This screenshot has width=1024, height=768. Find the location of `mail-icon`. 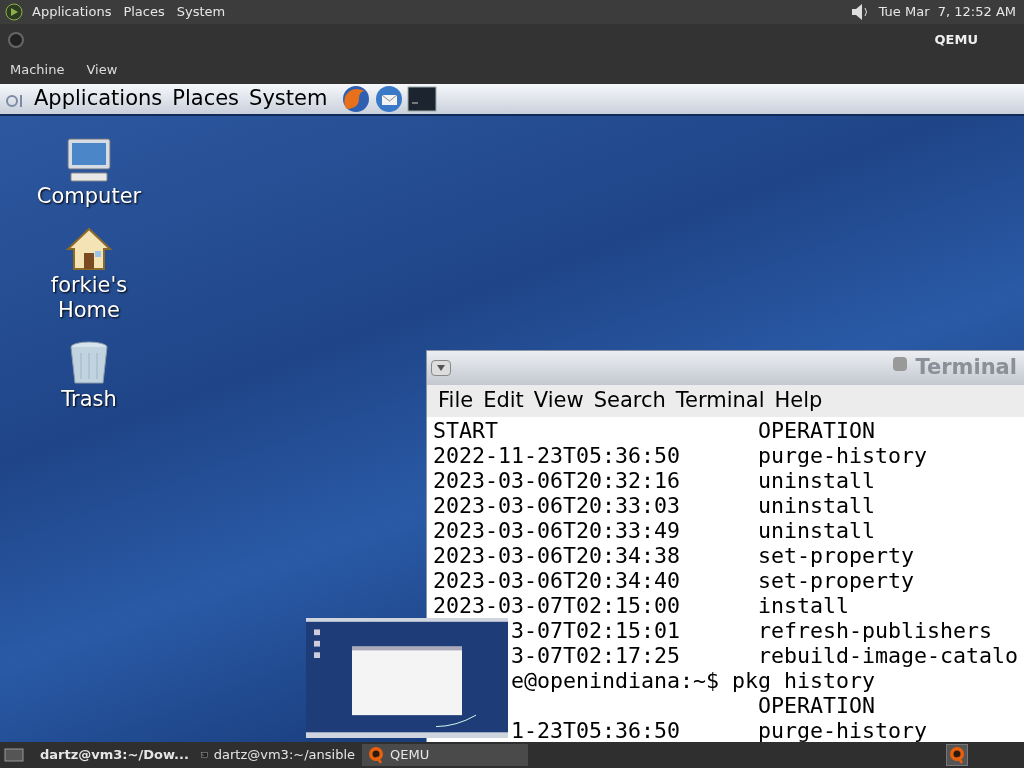

mail-icon is located at coordinates (389, 99).